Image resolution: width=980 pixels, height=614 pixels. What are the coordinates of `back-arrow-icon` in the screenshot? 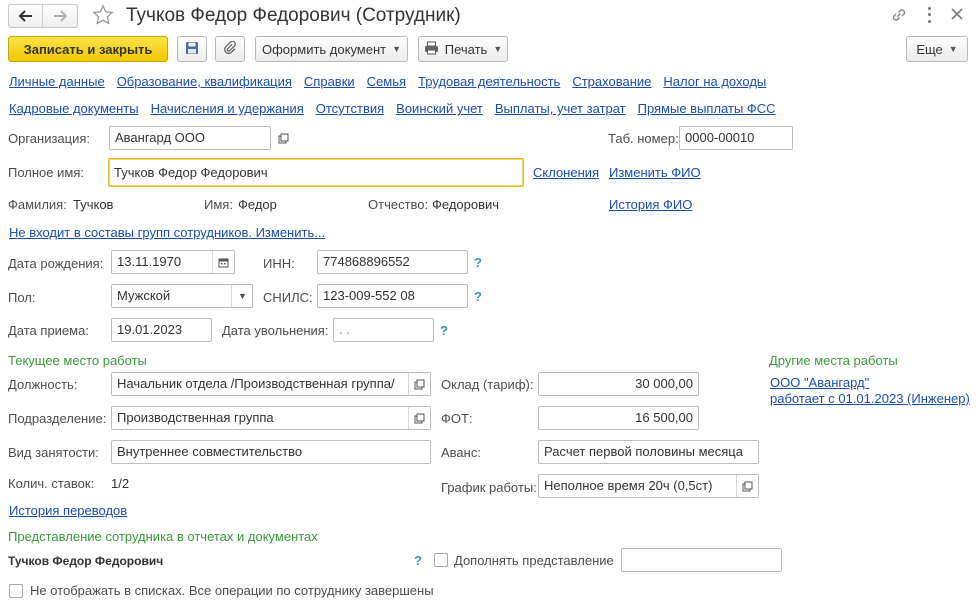 It's located at (26, 16).